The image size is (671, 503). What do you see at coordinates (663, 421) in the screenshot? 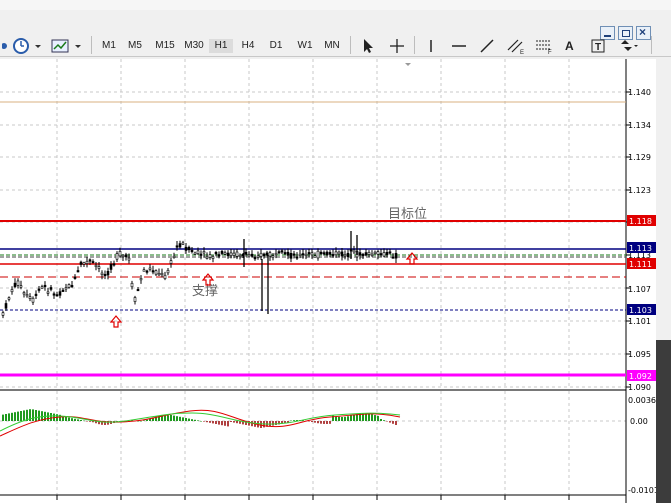
I see `background-window-edge` at bounding box center [663, 421].